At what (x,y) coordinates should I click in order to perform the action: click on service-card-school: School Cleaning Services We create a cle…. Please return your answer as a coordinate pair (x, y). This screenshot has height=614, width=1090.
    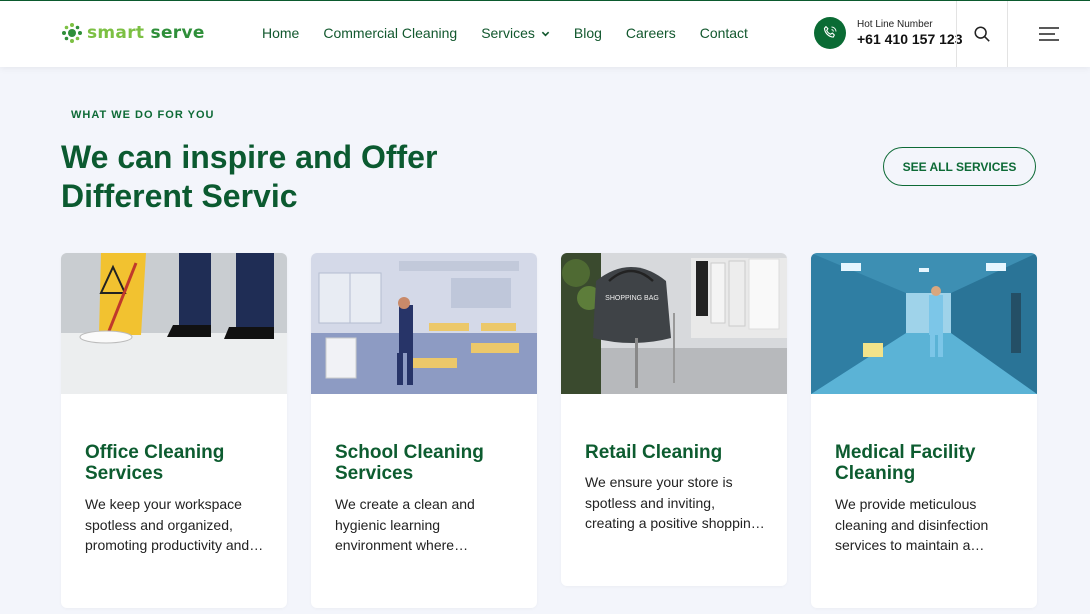
    Looking at the image, I should click on (424, 430).